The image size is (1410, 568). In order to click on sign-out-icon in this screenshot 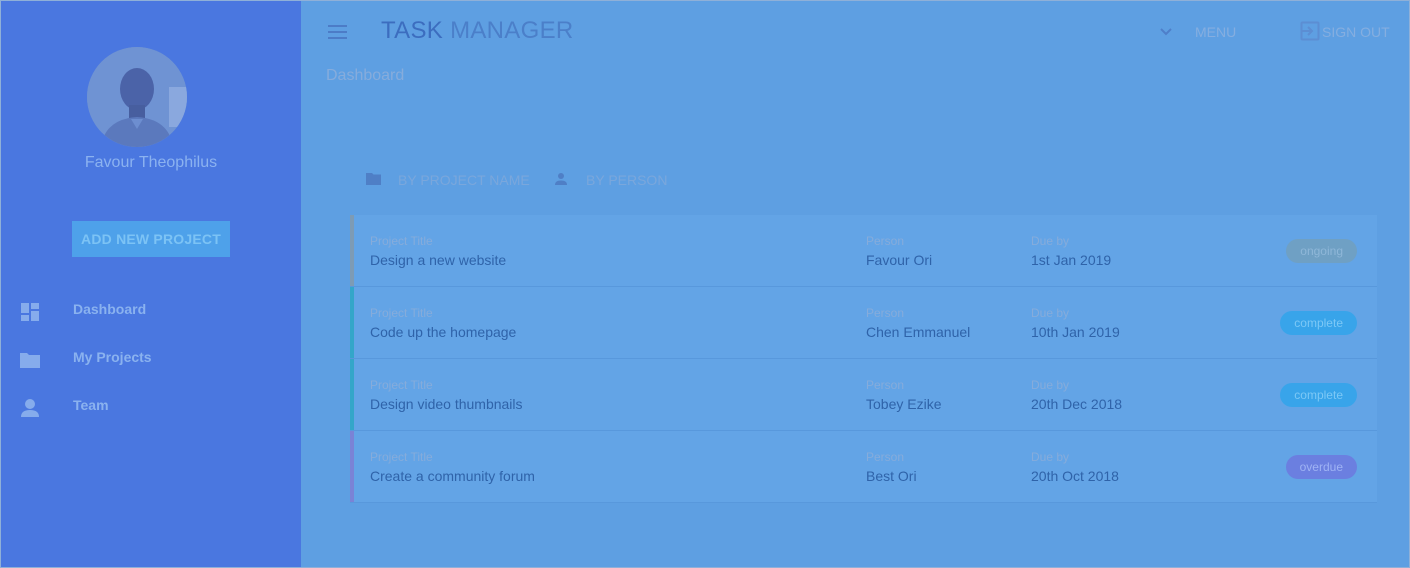, I will do `click(1310, 31)`.